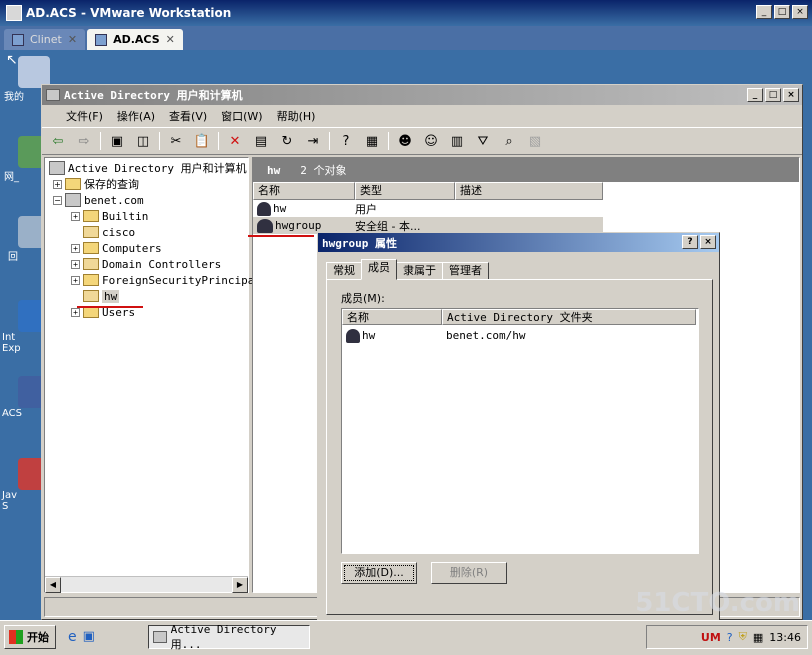 This screenshot has width=812, height=655. Describe the element at coordinates (188, 116) in the screenshot. I see `menu-view: 查看(V)` at that location.